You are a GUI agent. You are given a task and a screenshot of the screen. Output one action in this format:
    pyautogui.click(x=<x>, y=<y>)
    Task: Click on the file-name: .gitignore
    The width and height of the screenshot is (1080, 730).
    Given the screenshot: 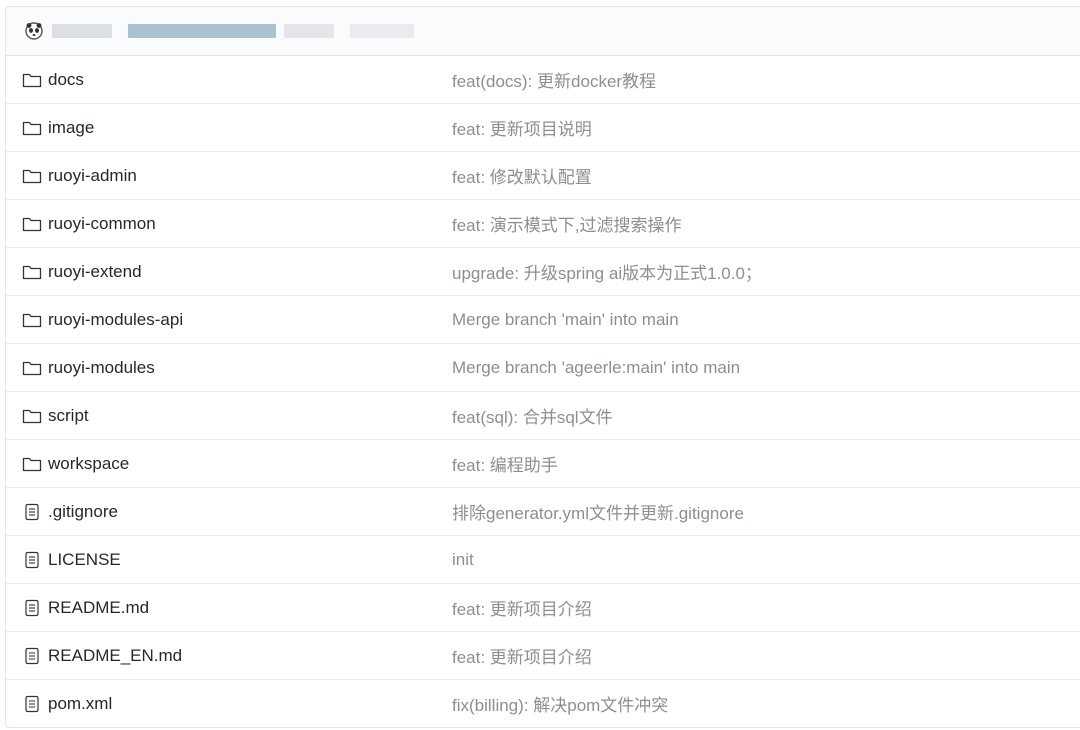 What is the action you would take?
    pyautogui.click(x=83, y=512)
    